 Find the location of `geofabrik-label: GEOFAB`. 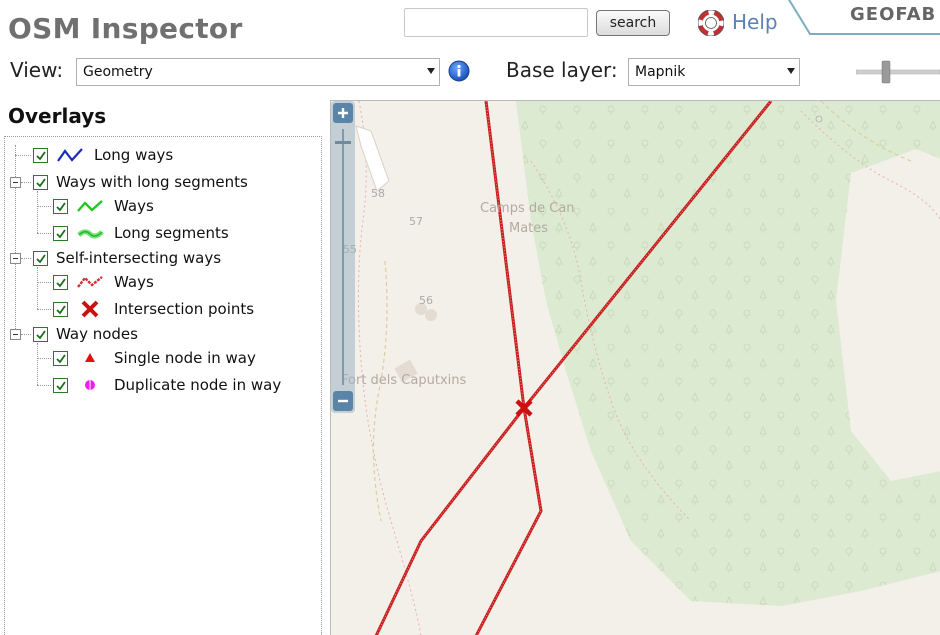

geofabrik-label: GEOFAB is located at coordinates (893, 14).